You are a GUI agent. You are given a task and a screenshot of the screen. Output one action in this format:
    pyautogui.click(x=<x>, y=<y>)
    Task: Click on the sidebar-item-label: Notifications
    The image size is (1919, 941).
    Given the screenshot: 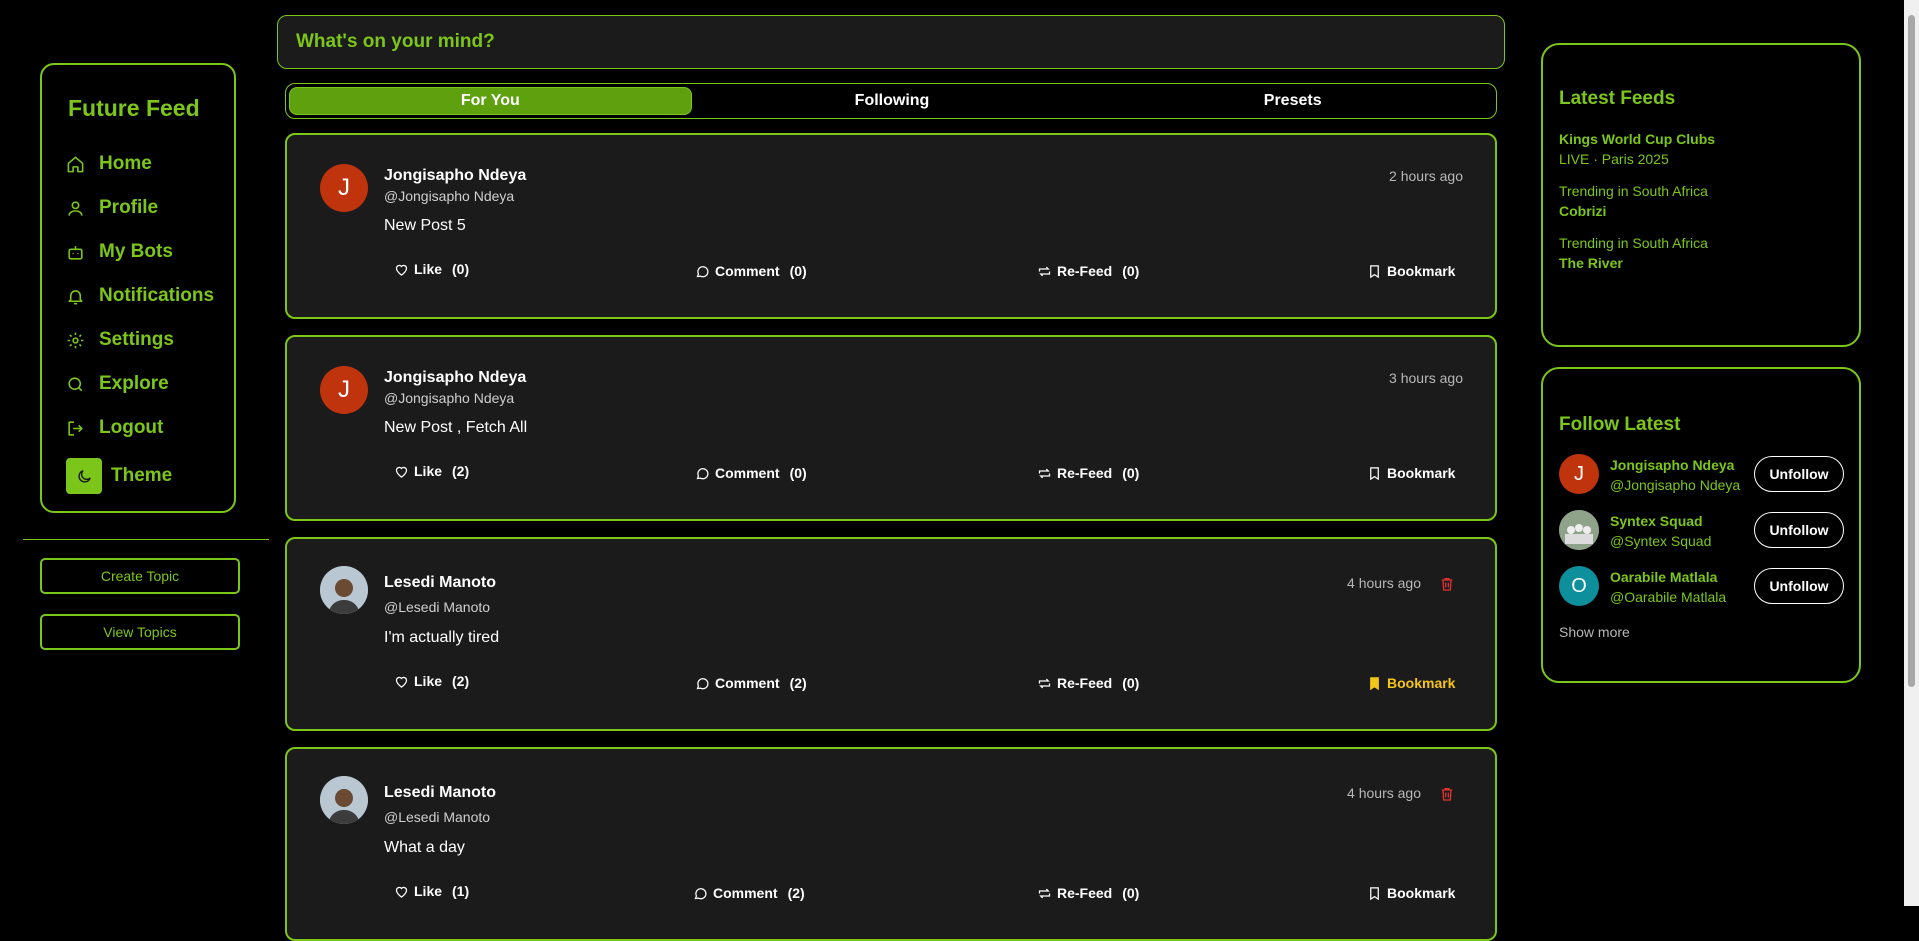 What is the action you would take?
    pyautogui.click(x=157, y=295)
    